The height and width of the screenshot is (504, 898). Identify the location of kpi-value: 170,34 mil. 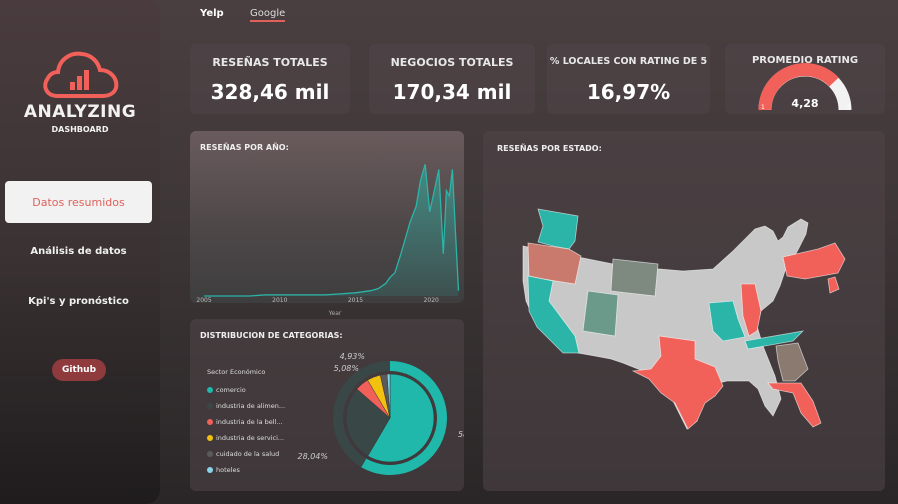
(452, 92).